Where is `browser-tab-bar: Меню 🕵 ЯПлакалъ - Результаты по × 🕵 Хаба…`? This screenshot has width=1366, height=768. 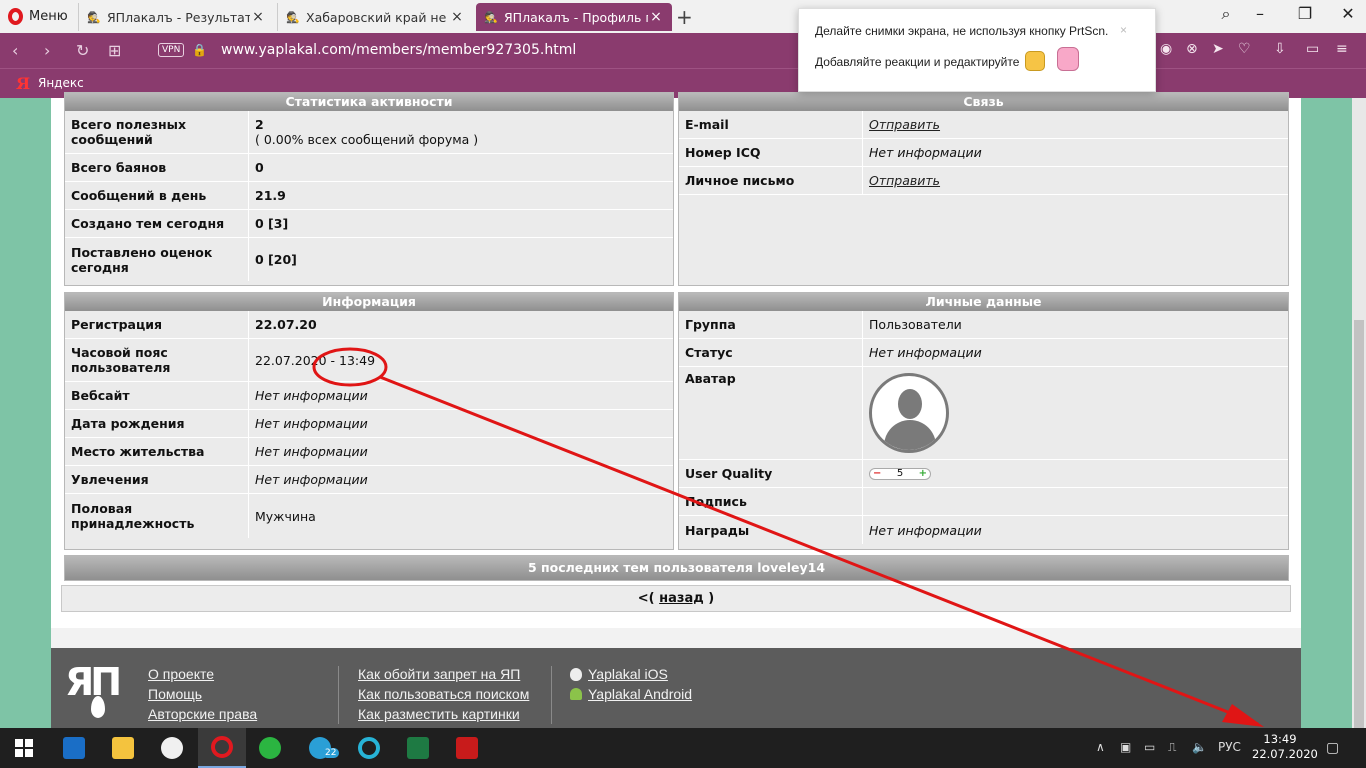 browser-tab-bar: Меню 🕵 ЯПлакалъ - Результаты по × 🕵 Хаба… is located at coordinates (683, 16).